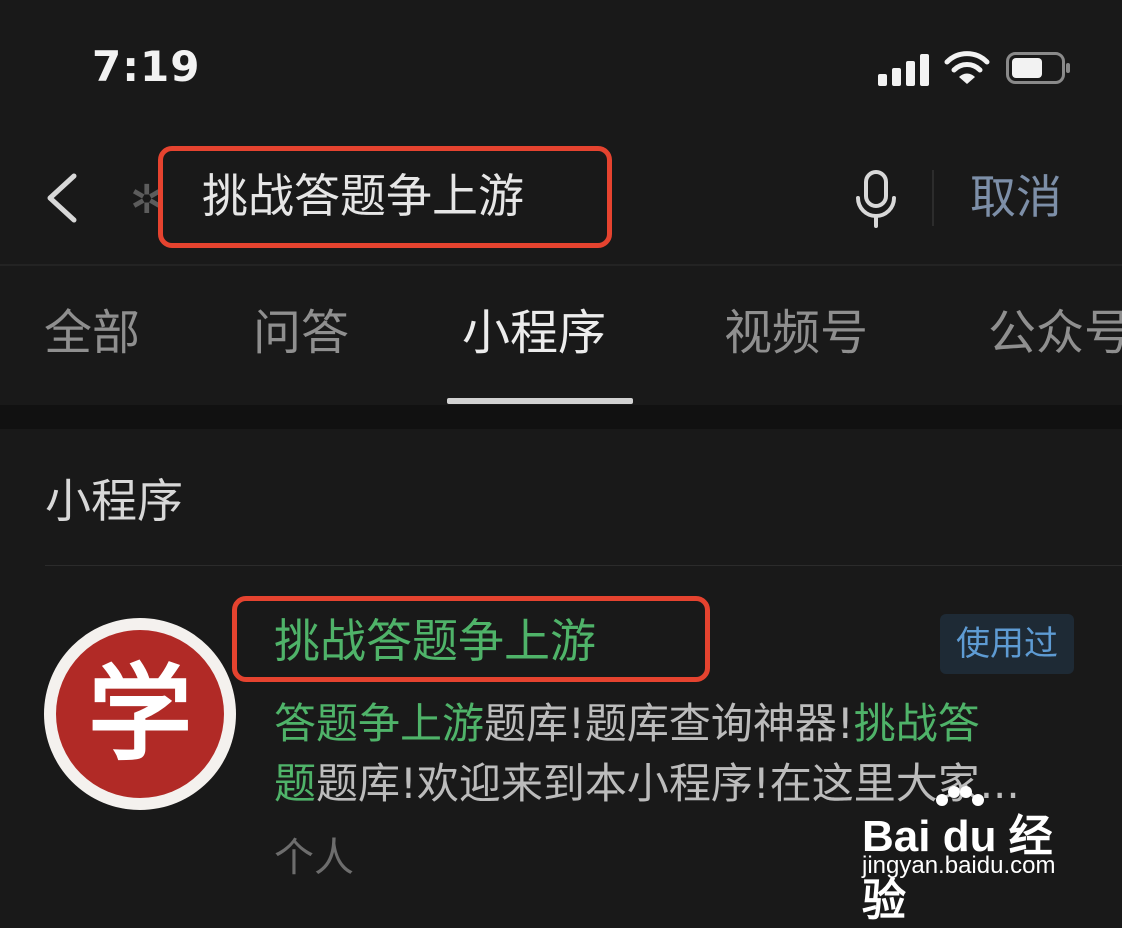 This screenshot has height=928, width=1122. What do you see at coordinates (796, 333) in the screenshot?
I see `tab-channels: 视频号` at bounding box center [796, 333].